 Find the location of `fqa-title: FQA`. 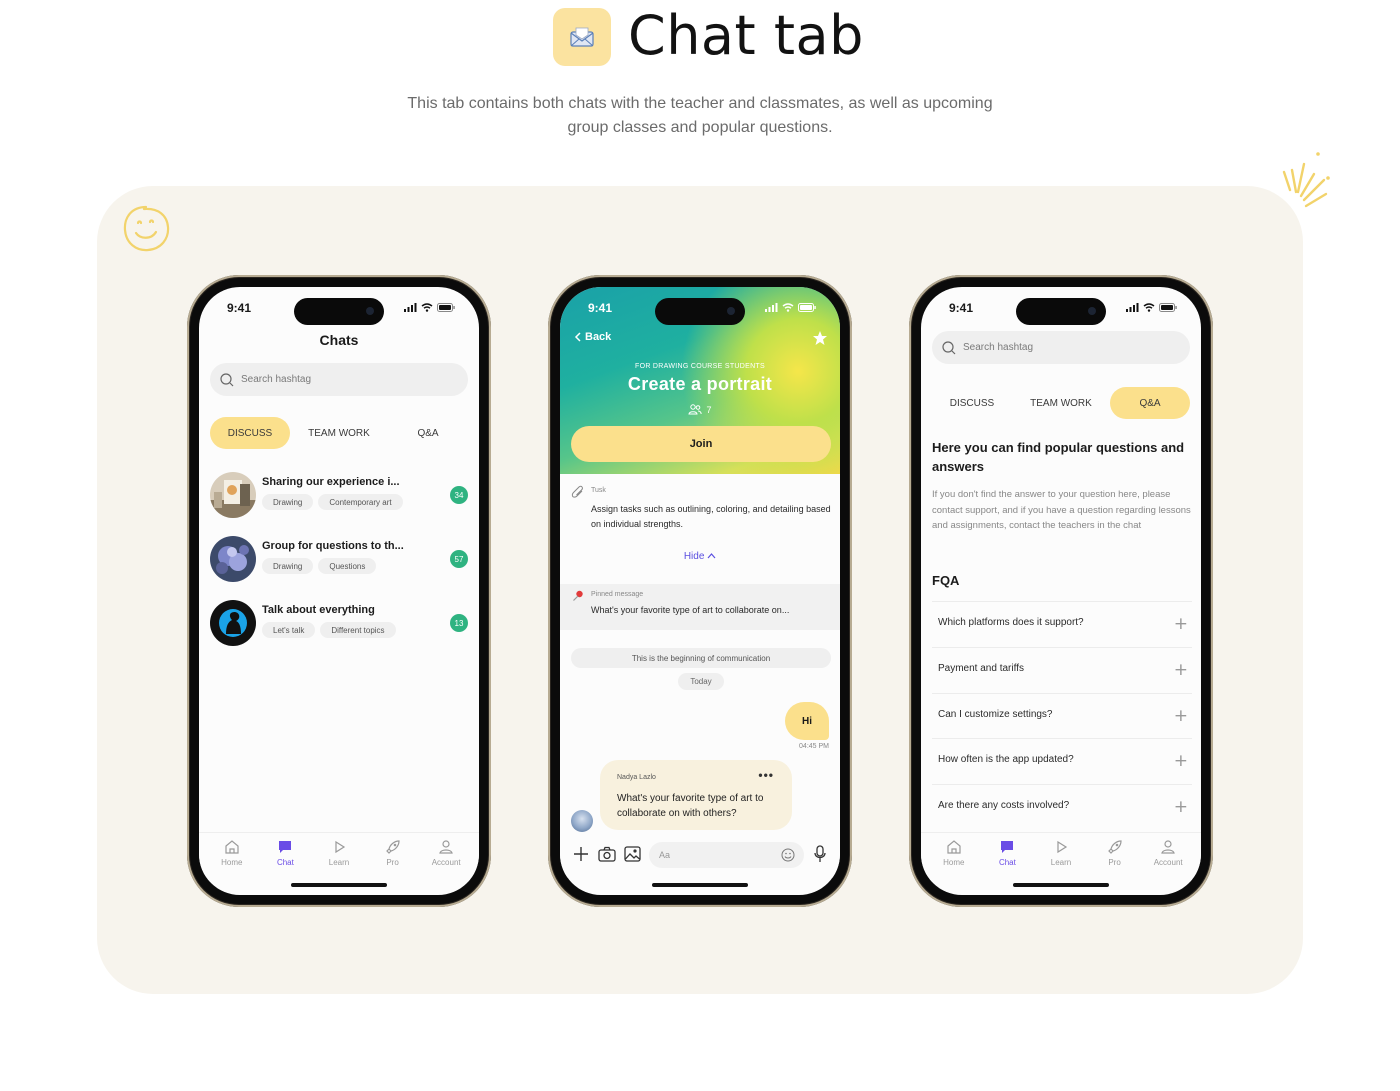

fqa-title: FQA is located at coordinates (946, 580).